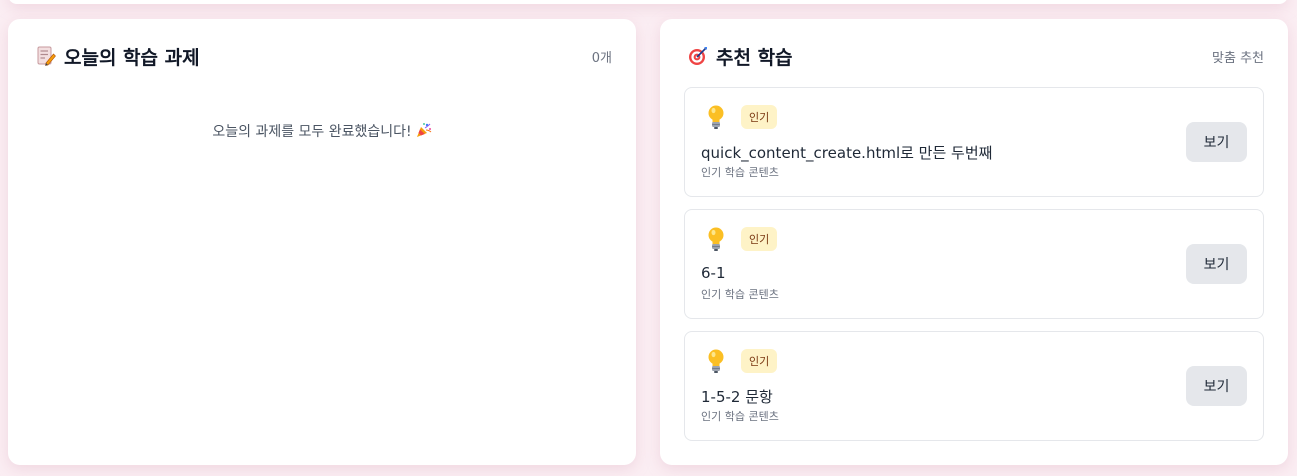 Image resolution: width=1297 pixels, height=476 pixels. Describe the element at coordinates (847, 153) in the screenshot. I see `recommend-item-title: quick_content_create.html로 만든 두번째` at that location.